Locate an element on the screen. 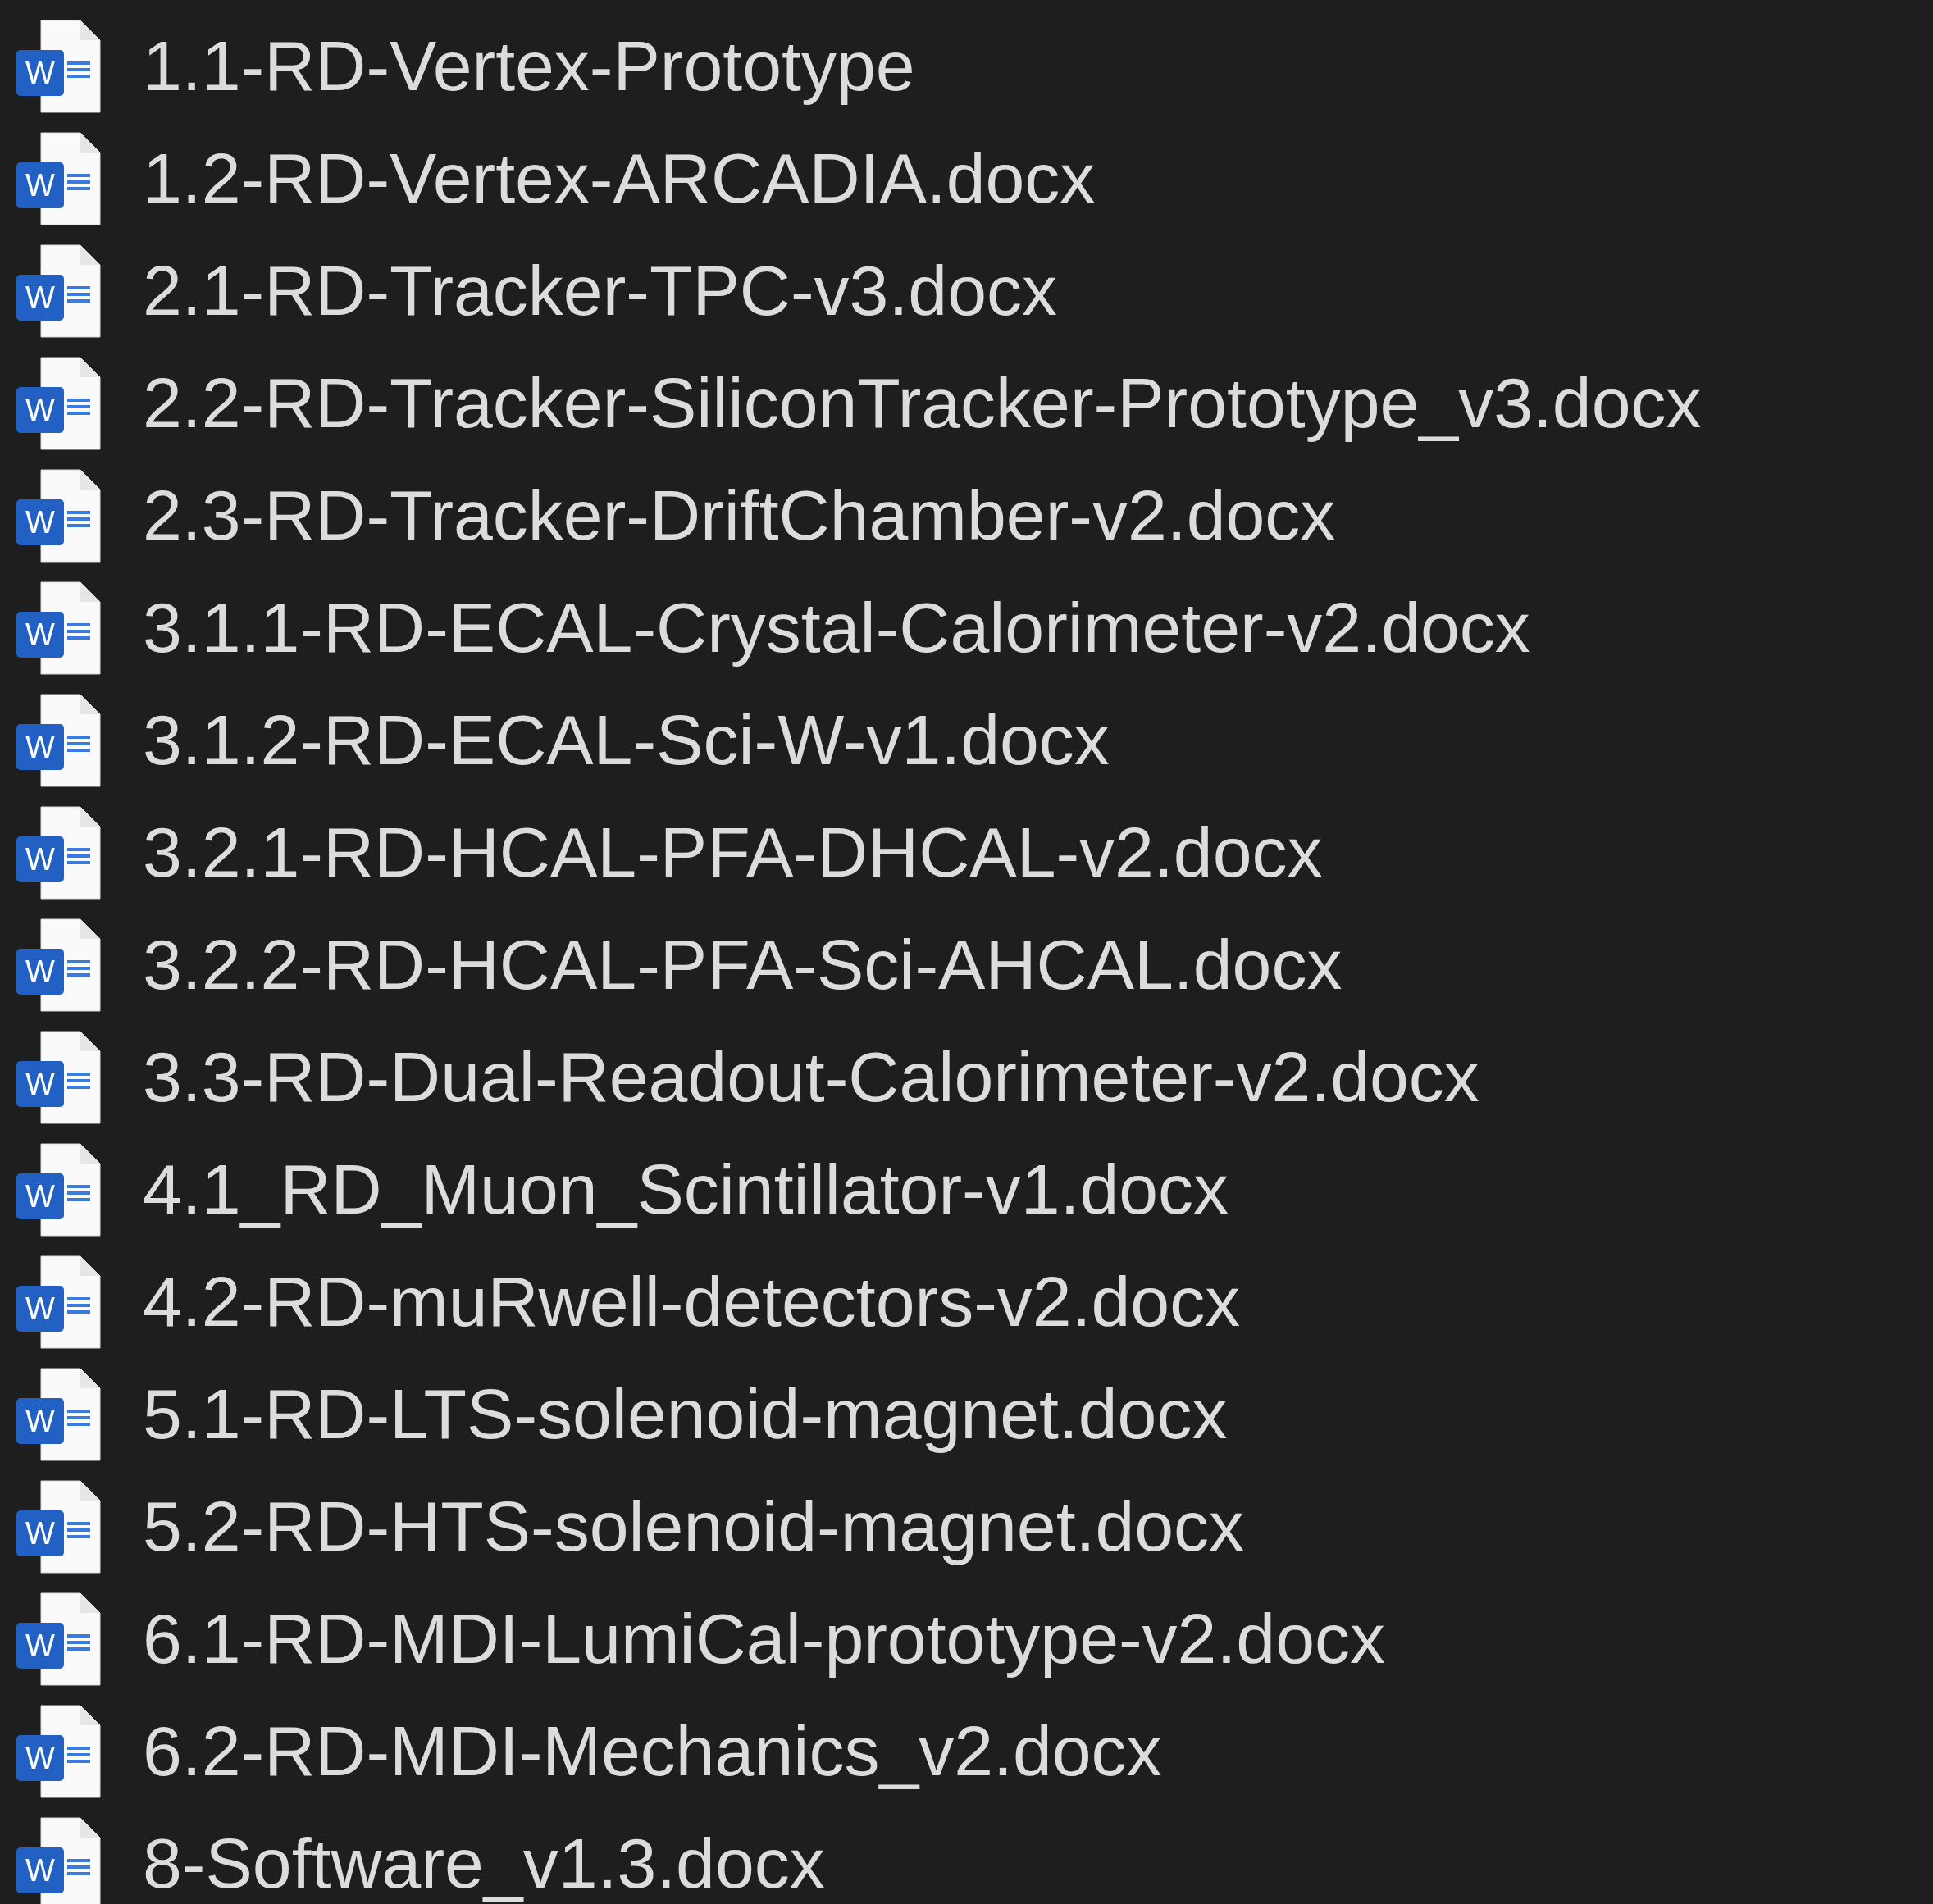 The width and height of the screenshot is (1933, 1904). file-name: 3.1.2-RD-ECAL-Sci-W-v1.docx is located at coordinates (626, 740).